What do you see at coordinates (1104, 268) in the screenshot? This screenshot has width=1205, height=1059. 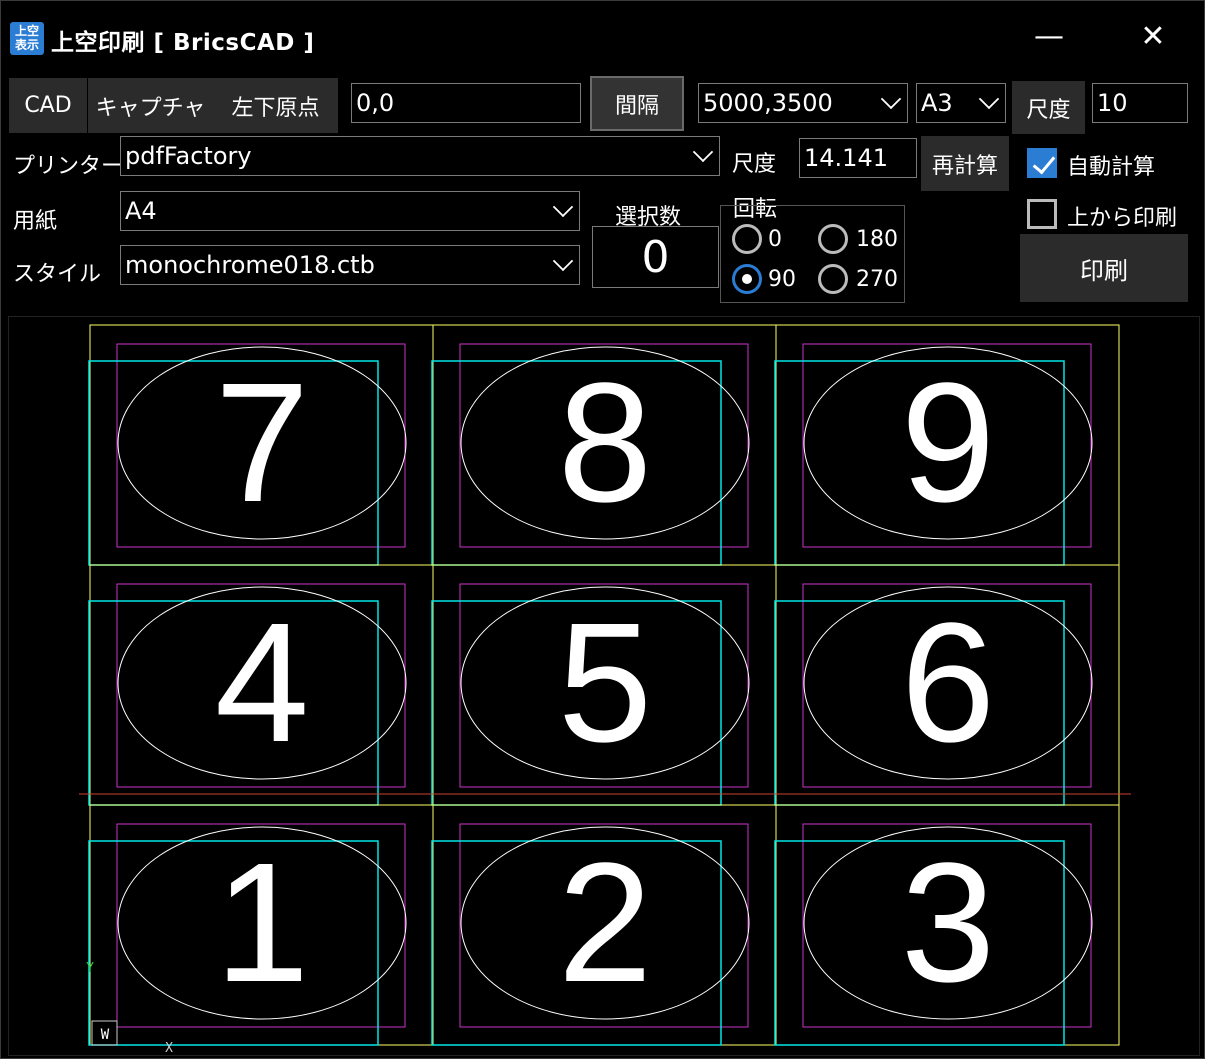 I see `print-button: 印刷` at bounding box center [1104, 268].